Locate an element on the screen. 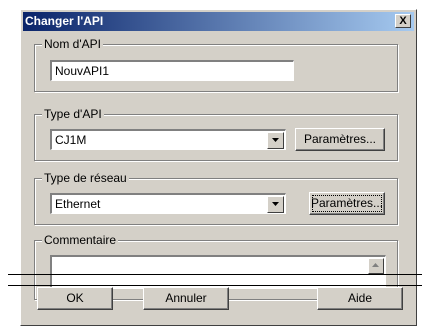 The width and height of the screenshot is (425, 326). legend-type-reseau: Type de réseau is located at coordinates (85, 178).